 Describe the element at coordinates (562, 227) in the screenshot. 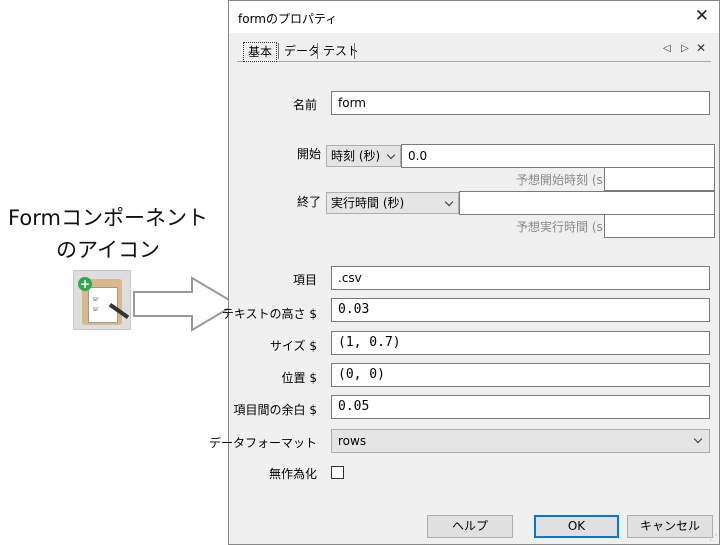

I see `expected-duration-label: 予想実行時間 (s)` at that location.